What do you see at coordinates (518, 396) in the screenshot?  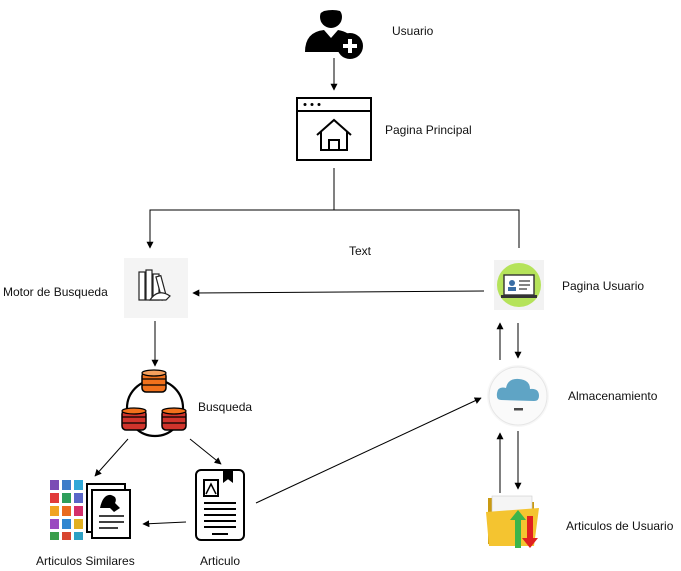 I see `cloud-storage-icon` at bounding box center [518, 396].